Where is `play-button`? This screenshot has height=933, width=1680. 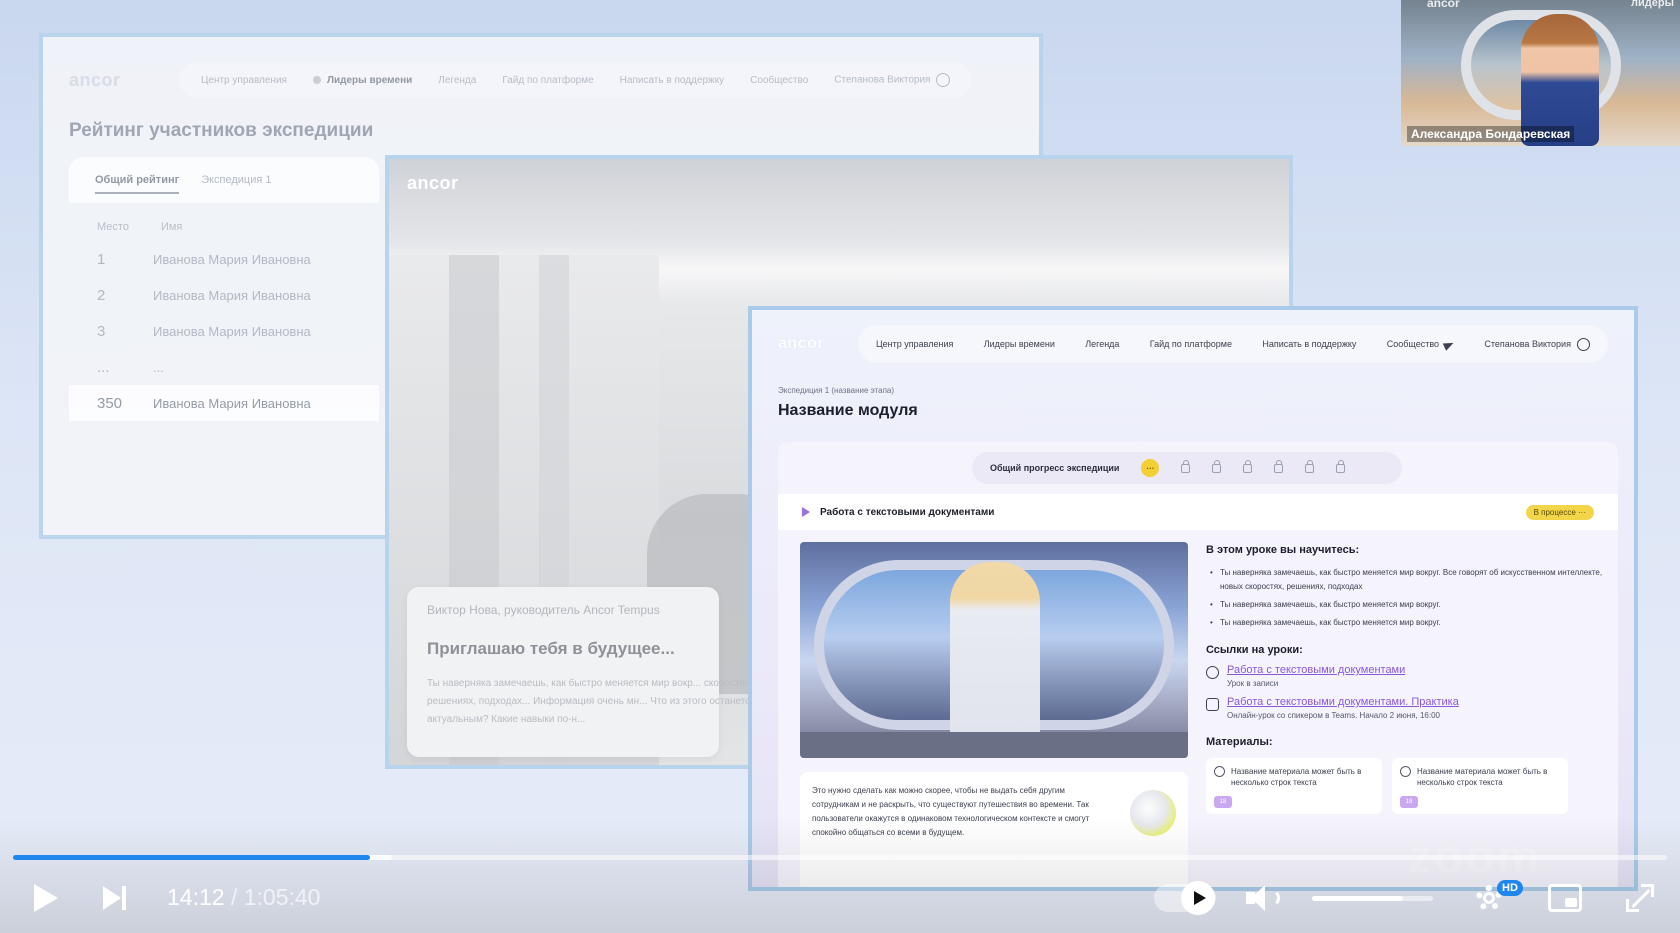 play-button is located at coordinates (46, 898).